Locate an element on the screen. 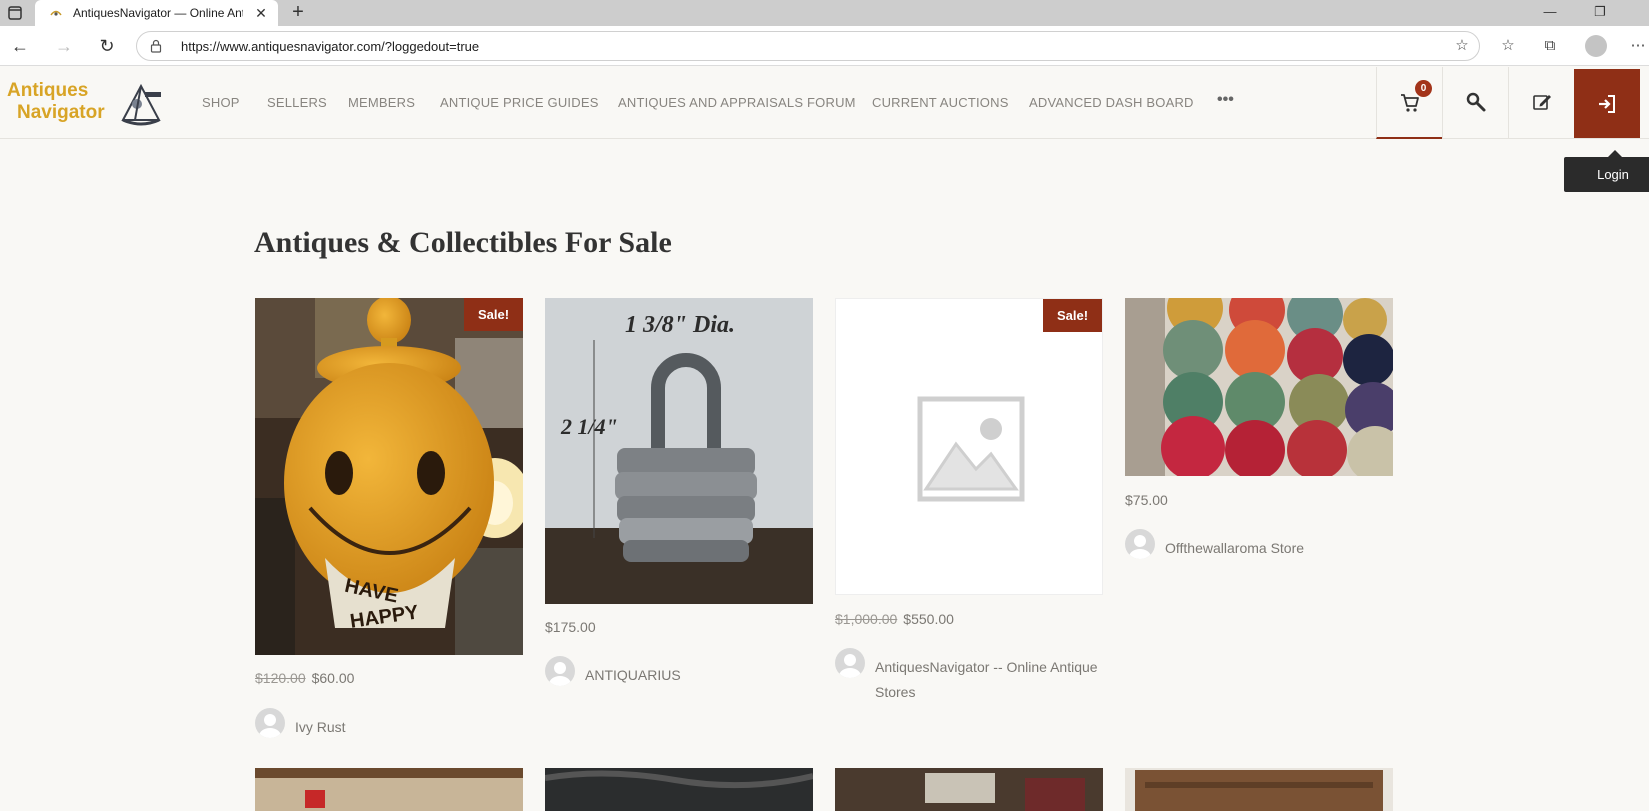 The image size is (1649, 811). nav-advanced-dash-board: ADVANCED DASH BOARD is located at coordinates (1111, 102).